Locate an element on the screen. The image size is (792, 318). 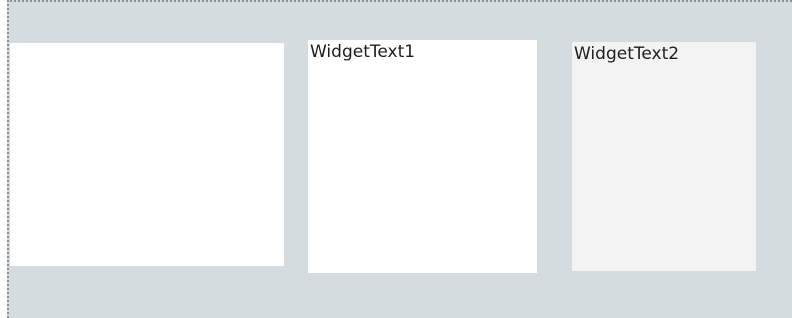
widget-text-1: WidgetText1 is located at coordinates (363, 52).